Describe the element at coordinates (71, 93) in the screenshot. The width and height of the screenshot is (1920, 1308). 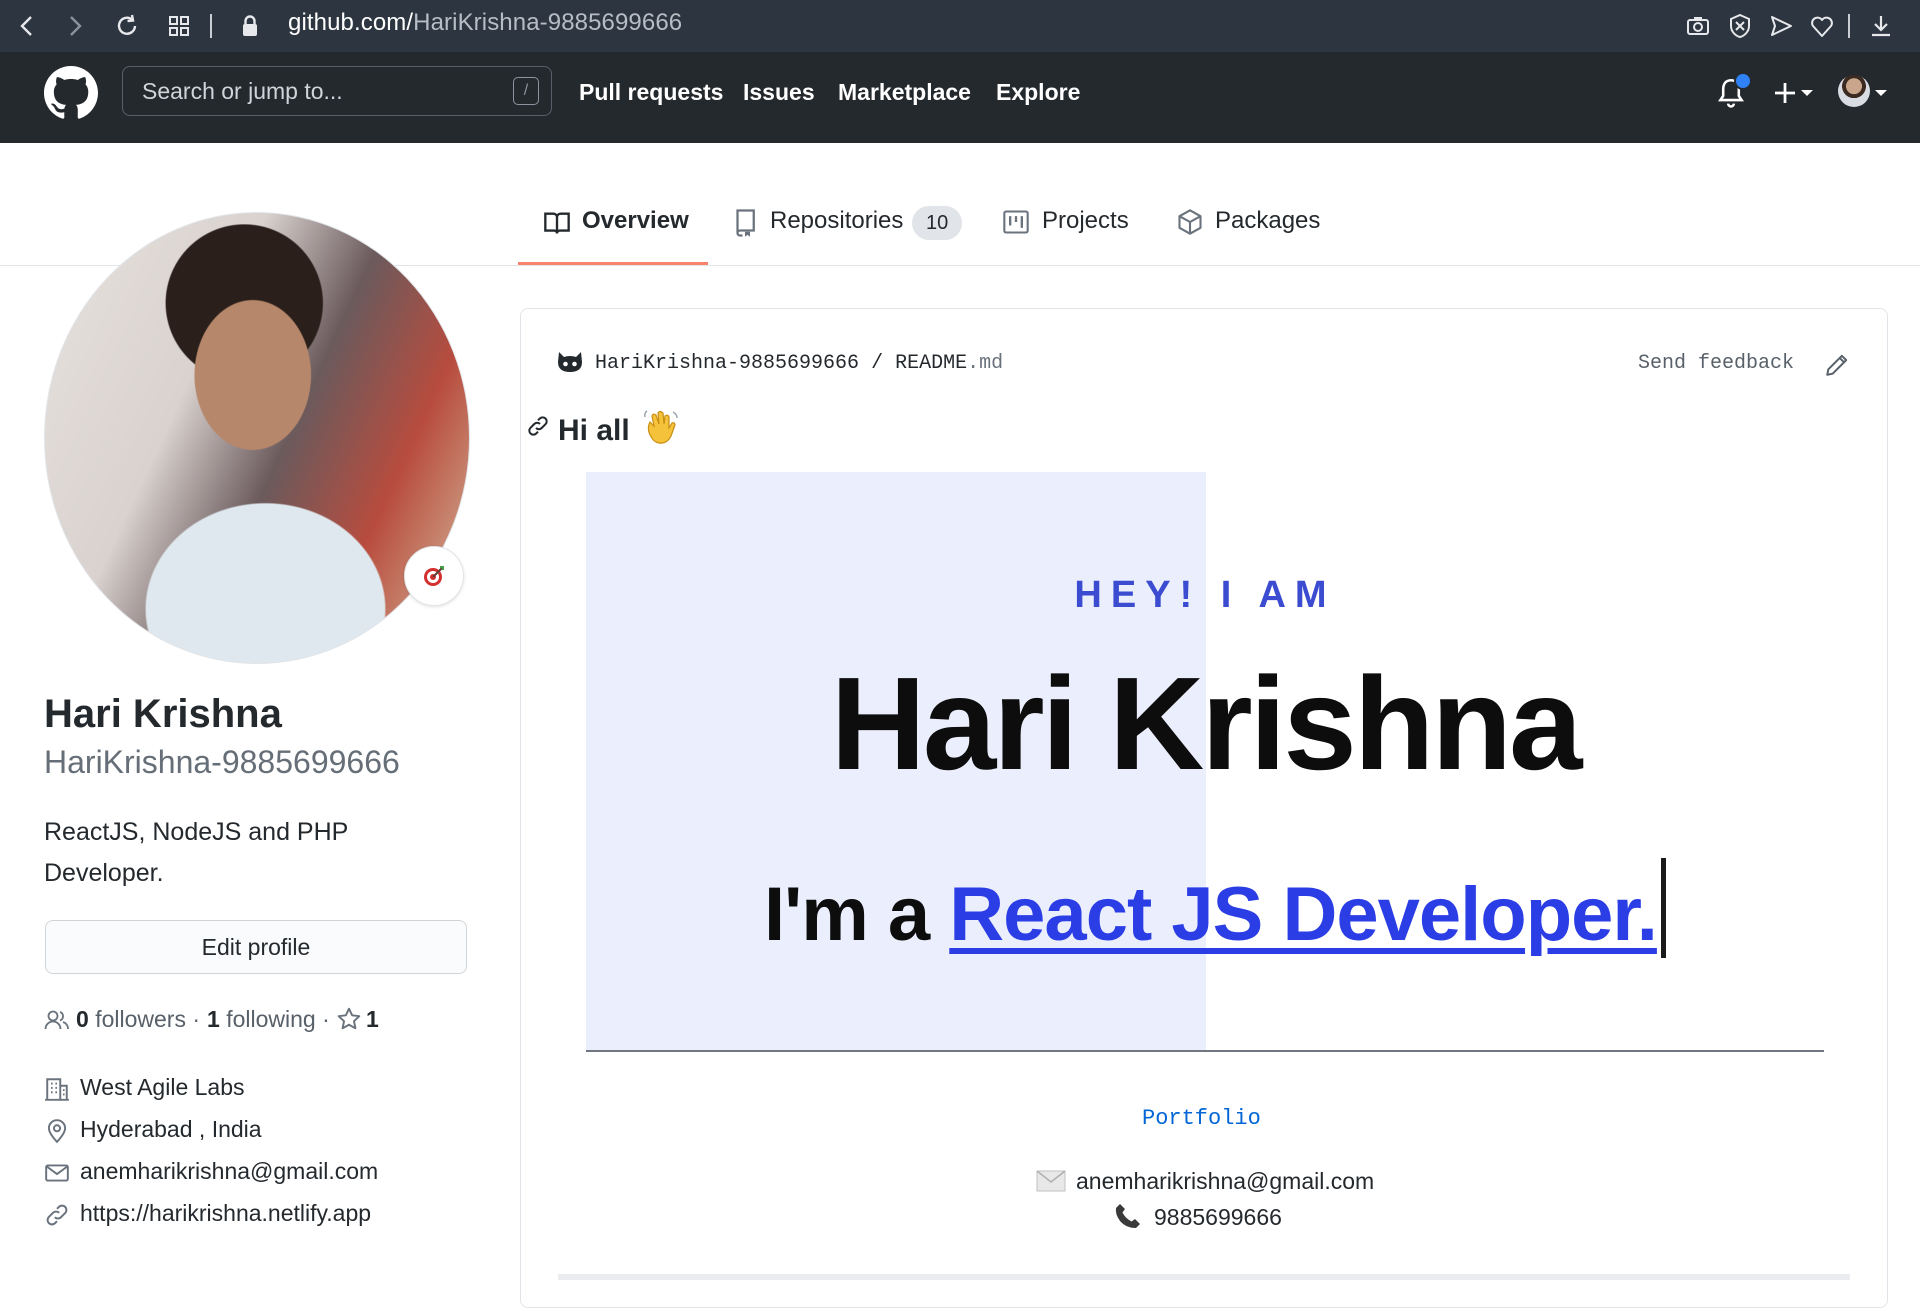
I see `github-logo-icon` at that location.